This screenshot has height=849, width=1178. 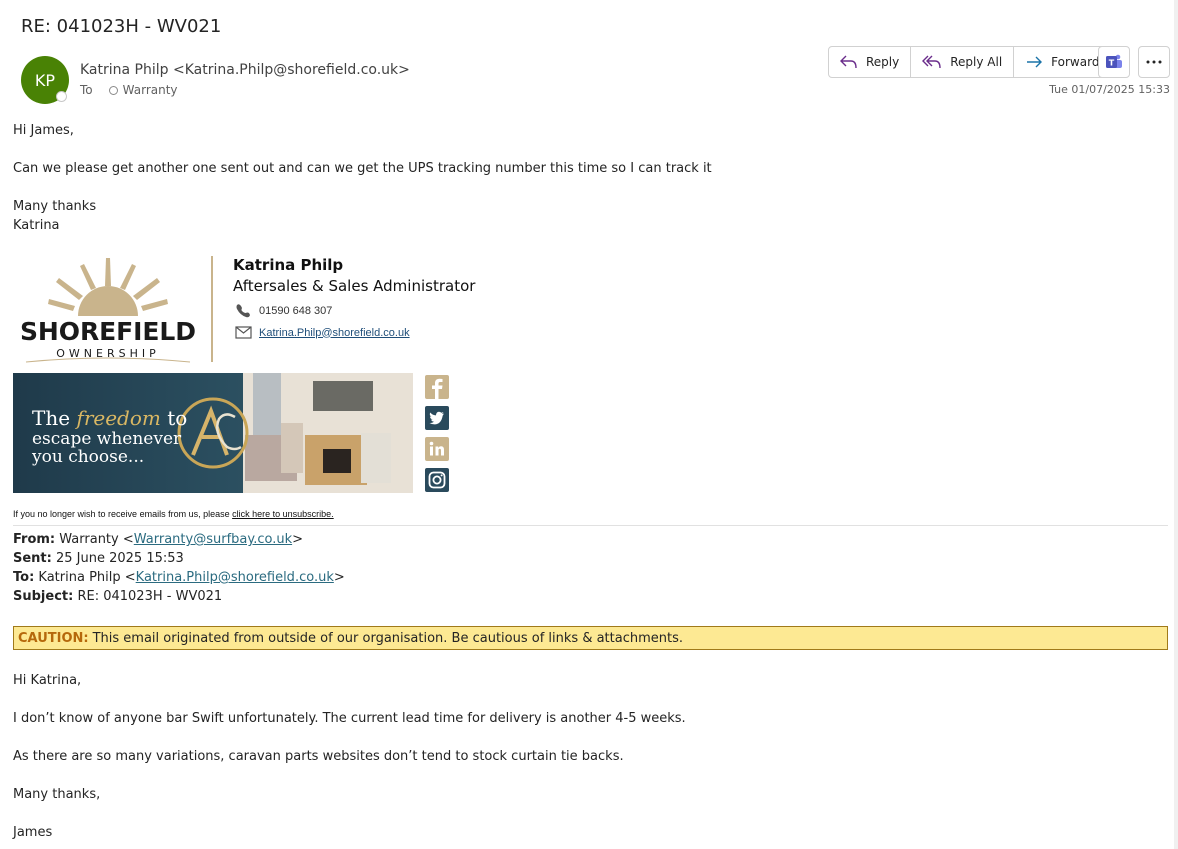 What do you see at coordinates (61, 96) in the screenshot?
I see `presence-indicator` at bounding box center [61, 96].